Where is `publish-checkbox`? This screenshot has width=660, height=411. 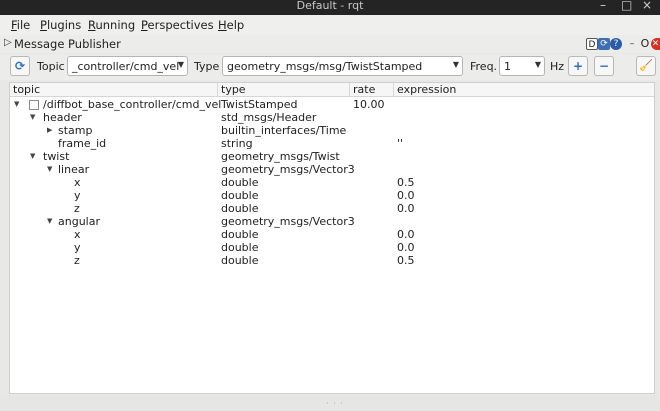 publish-checkbox is located at coordinates (34, 105).